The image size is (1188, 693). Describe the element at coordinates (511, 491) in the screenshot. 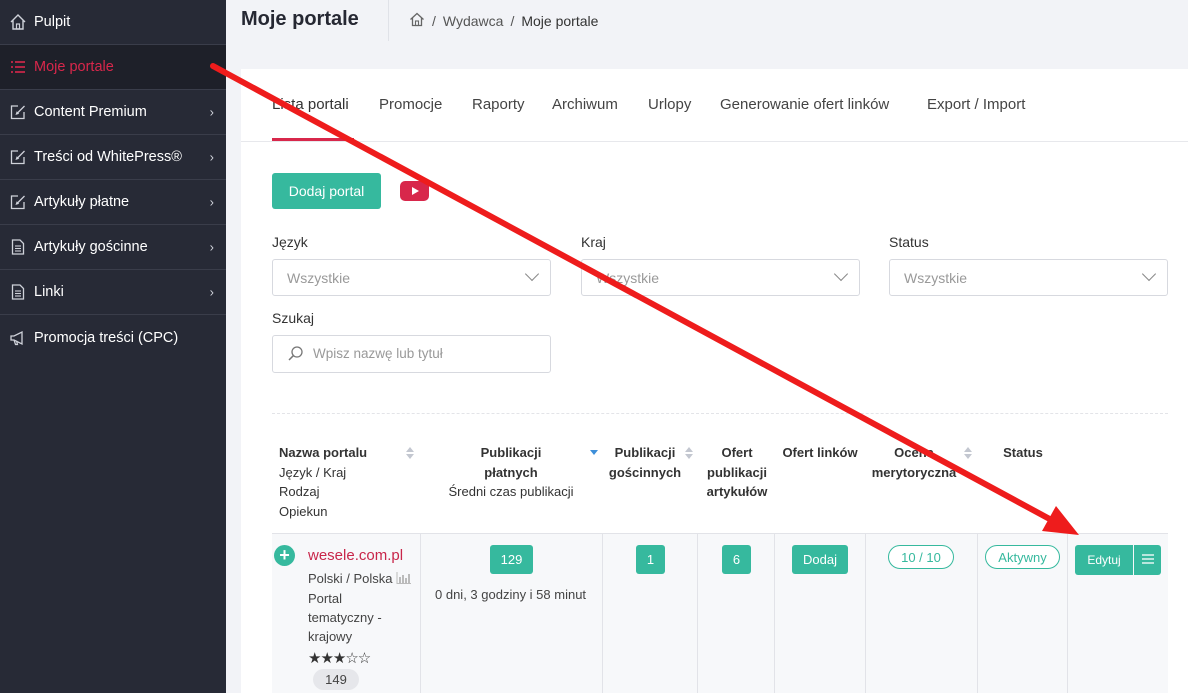

I see `header-line: Średni czas publikacji` at that location.